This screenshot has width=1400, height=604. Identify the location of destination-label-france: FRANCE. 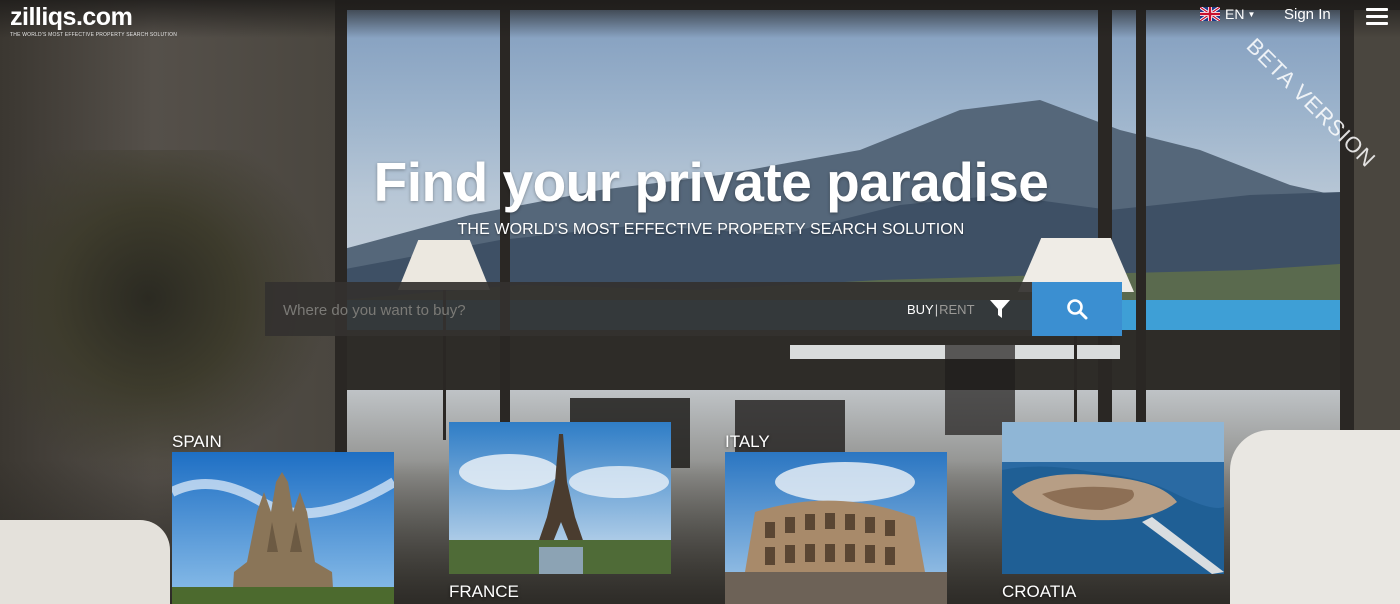
(484, 592).